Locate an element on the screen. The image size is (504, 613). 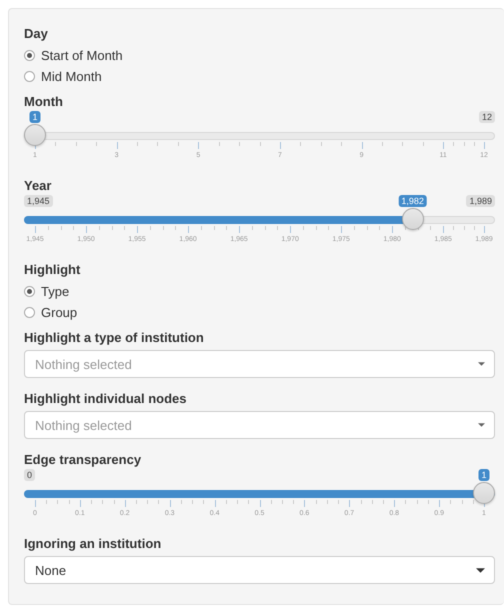
field-label: Year is located at coordinates (38, 186).